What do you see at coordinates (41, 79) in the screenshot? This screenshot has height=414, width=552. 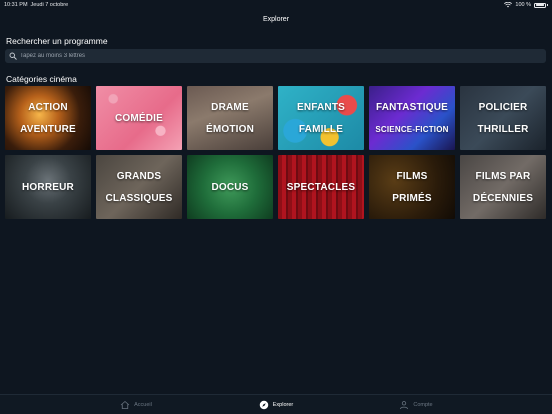 I see `categories-heading: Catégories cinéma` at bounding box center [41, 79].